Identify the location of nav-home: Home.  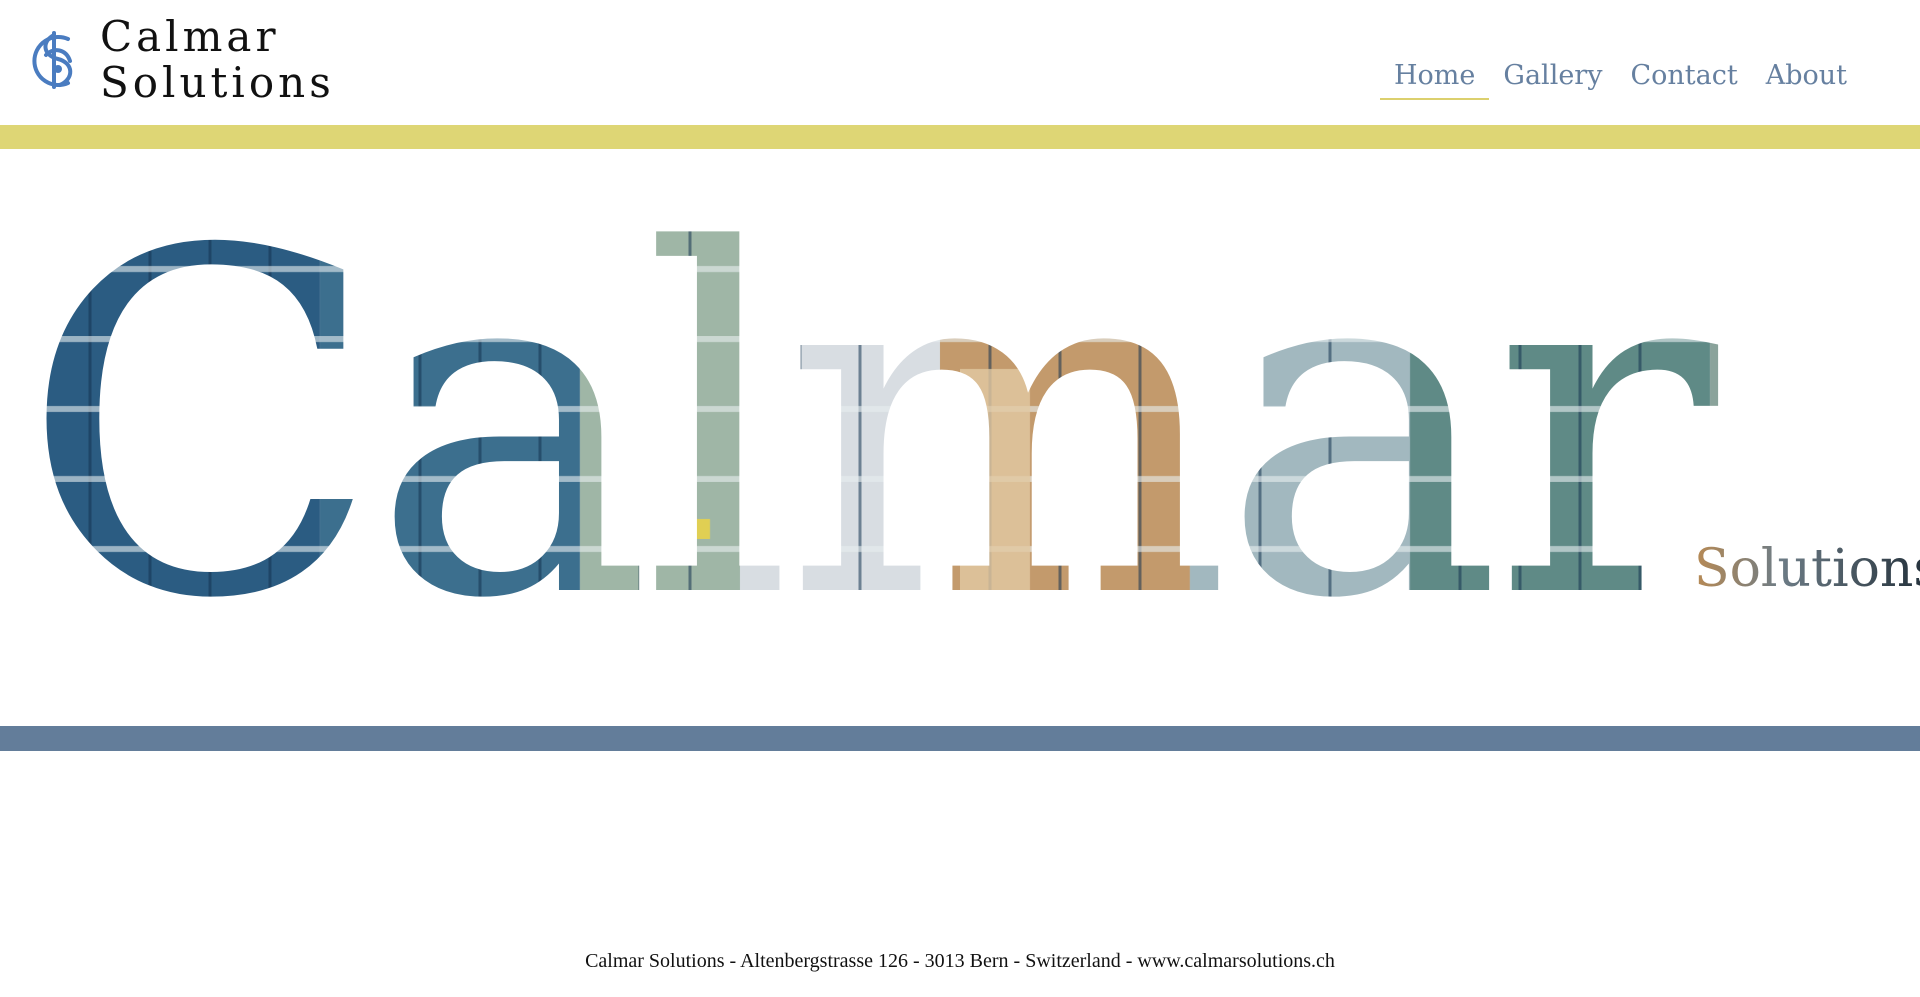
(1435, 79).